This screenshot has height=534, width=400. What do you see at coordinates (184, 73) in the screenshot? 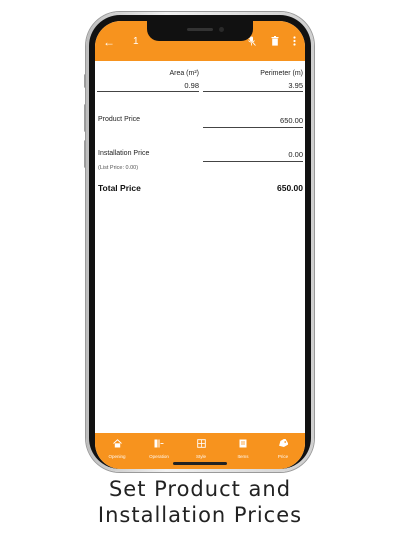
I see `area-label: Area (m²)` at bounding box center [184, 73].